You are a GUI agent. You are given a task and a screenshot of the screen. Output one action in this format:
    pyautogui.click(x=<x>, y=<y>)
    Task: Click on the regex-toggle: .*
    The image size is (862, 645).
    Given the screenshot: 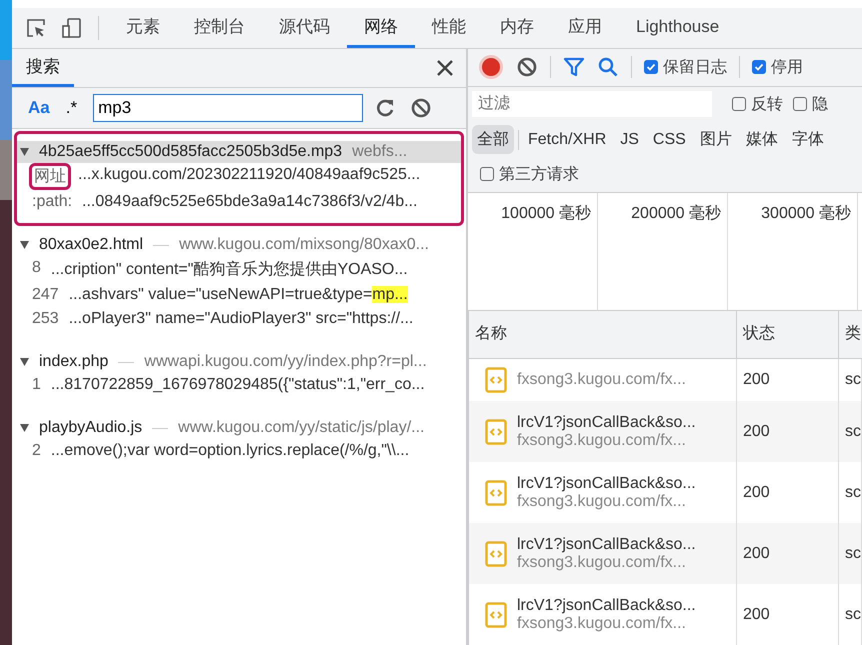 What is the action you would take?
    pyautogui.click(x=72, y=108)
    